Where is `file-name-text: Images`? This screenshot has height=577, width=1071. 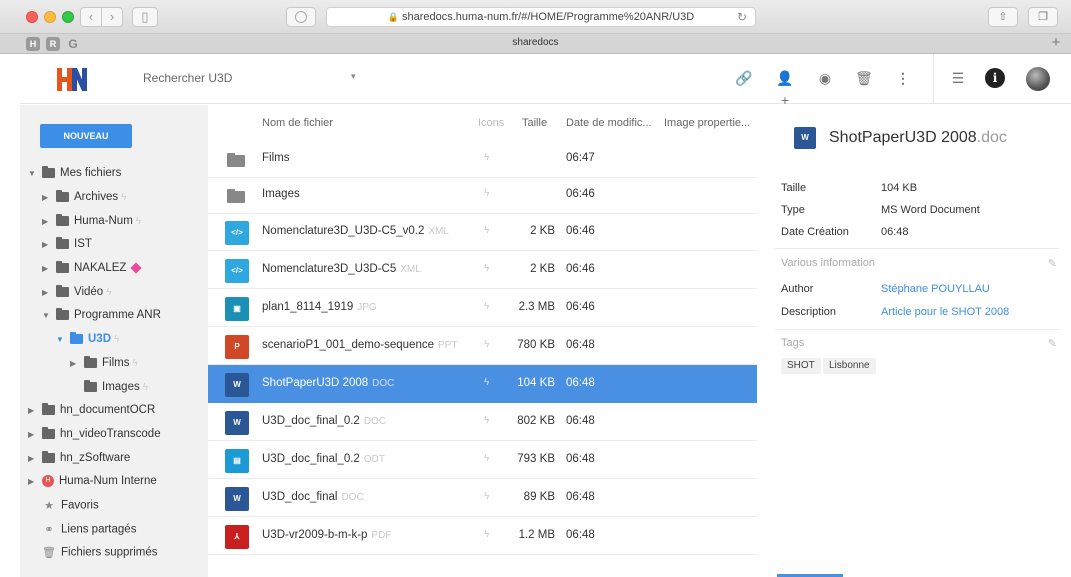 file-name-text: Images is located at coordinates (281, 194).